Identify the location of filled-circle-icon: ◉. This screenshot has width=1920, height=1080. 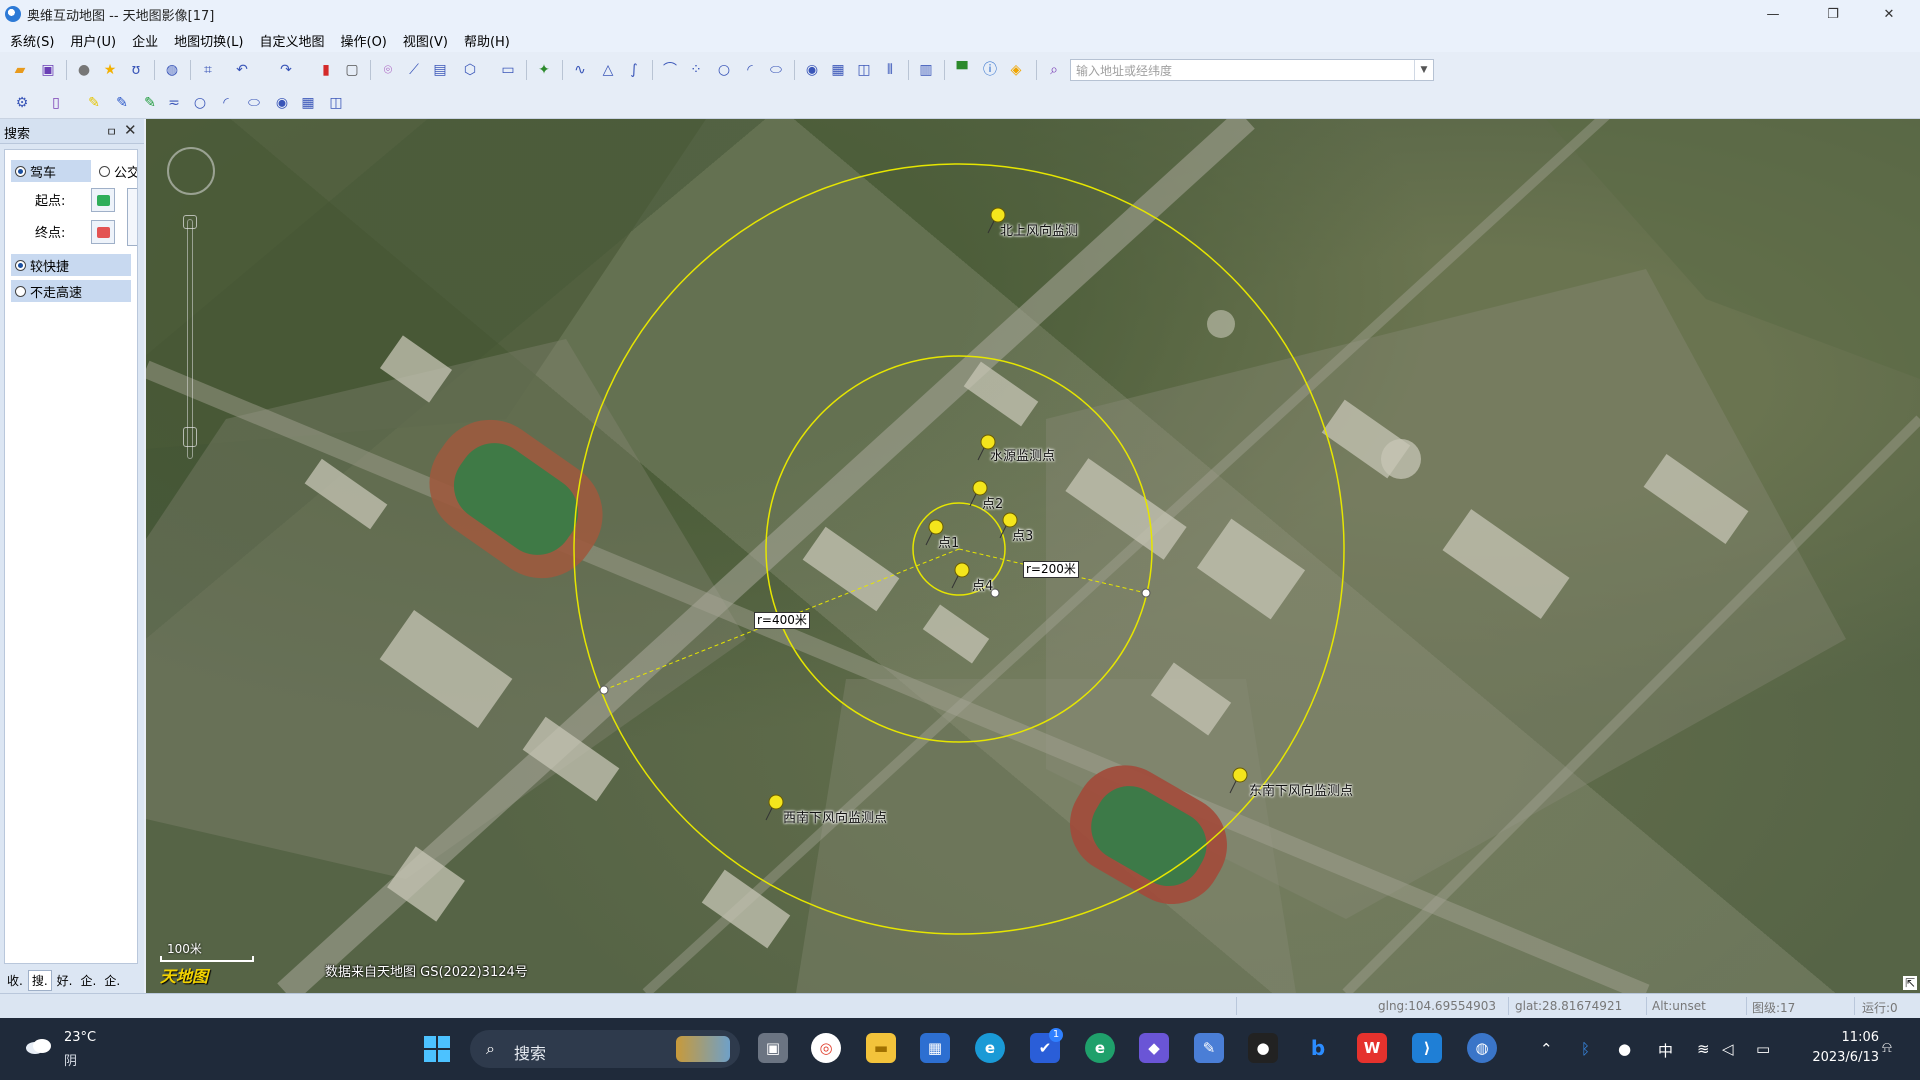
(812, 70).